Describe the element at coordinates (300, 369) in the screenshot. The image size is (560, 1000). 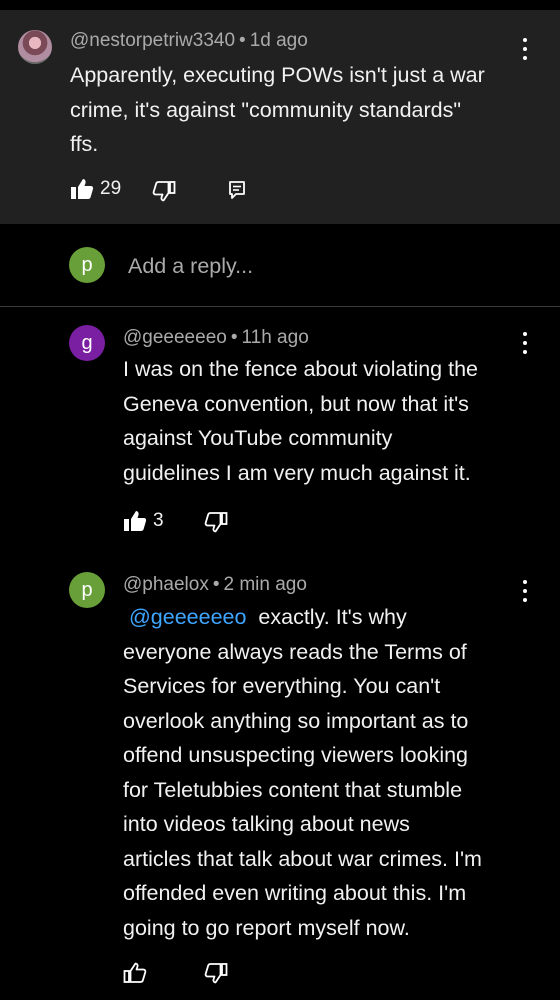
I see `comment-text-line: I was on the fence about violating the` at that location.